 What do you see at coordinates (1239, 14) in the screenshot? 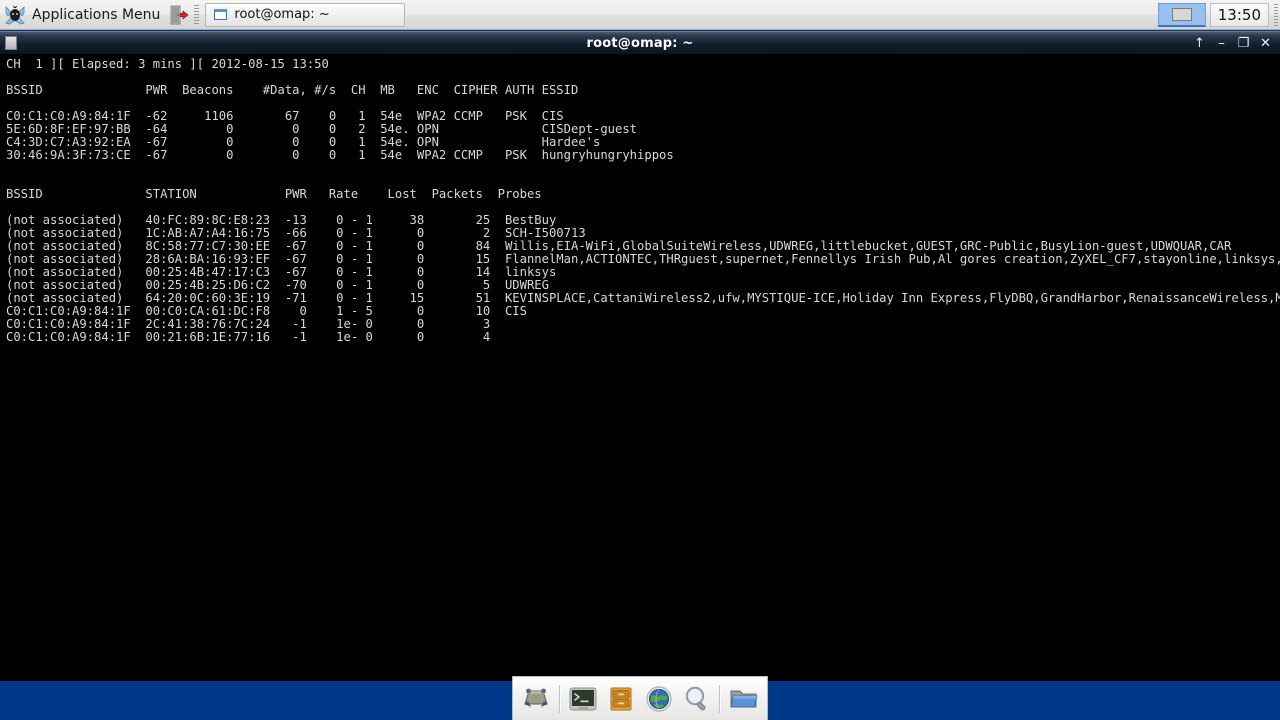
I see `clock: 13:50` at bounding box center [1239, 14].